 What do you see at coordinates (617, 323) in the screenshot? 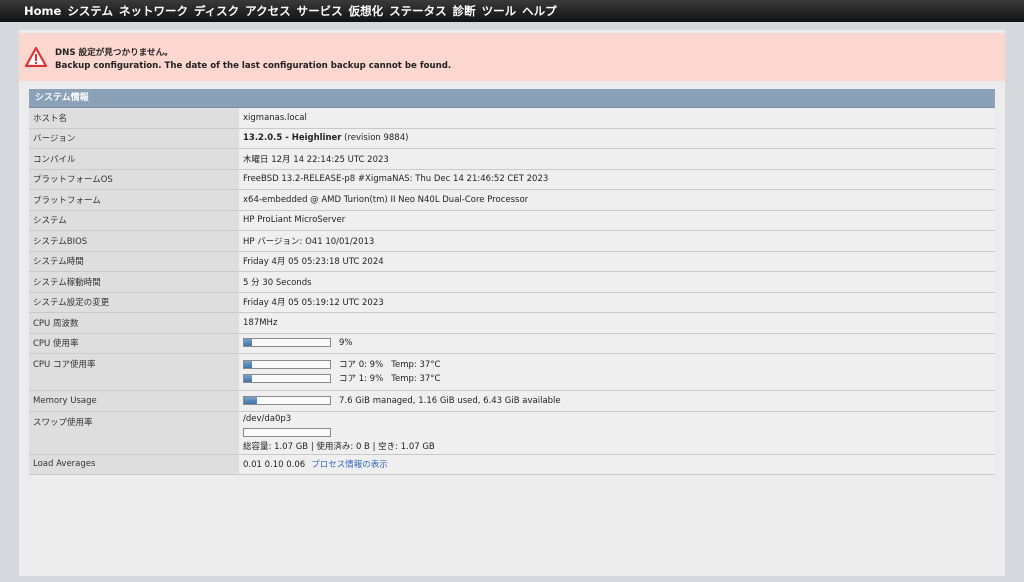
I see `cpu-frequency-value: 187MHz` at bounding box center [617, 323].